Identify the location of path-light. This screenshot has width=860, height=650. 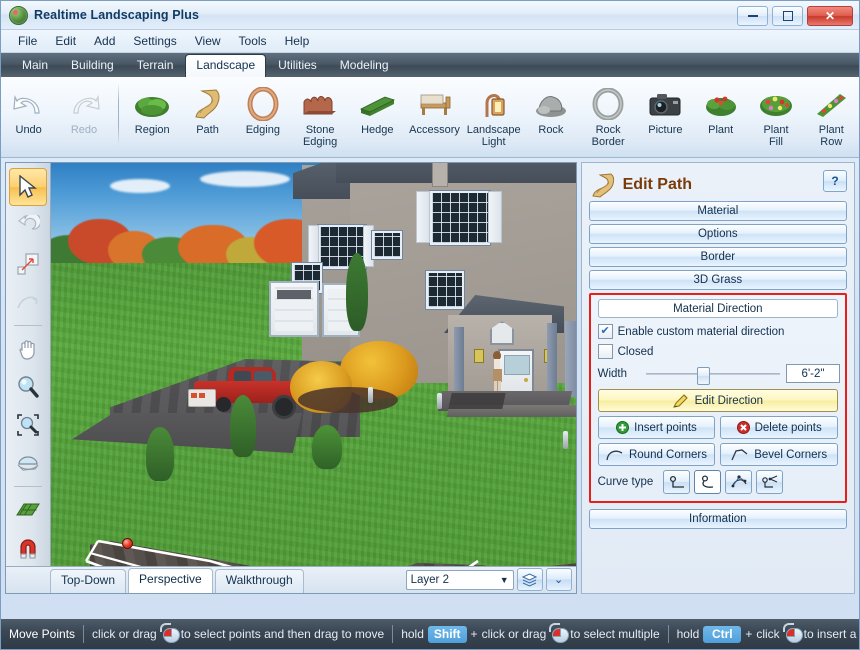
(565, 440).